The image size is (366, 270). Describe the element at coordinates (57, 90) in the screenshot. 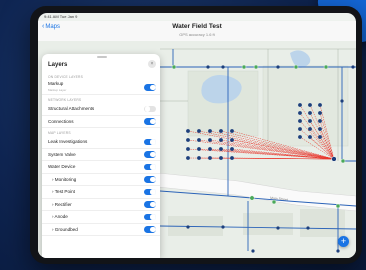

I see `layer-sublabel: Markup Layer` at that location.